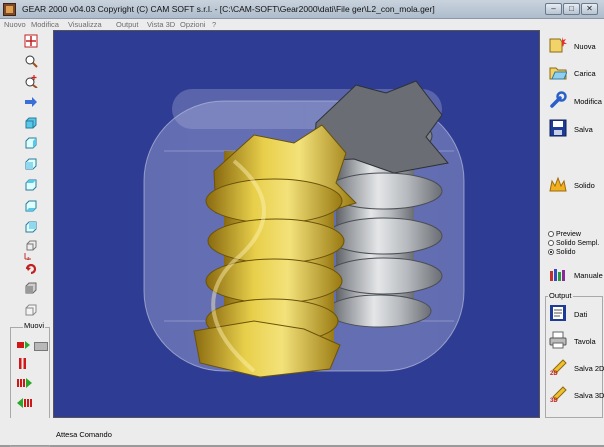  What do you see at coordinates (31, 164) in the screenshot?
I see `view-left-icon` at bounding box center [31, 164].